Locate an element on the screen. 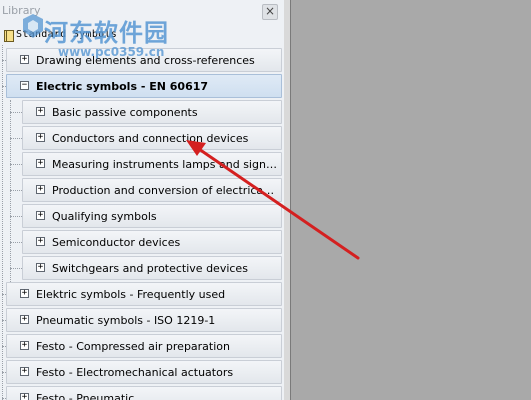 Image resolution: width=531 pixels, height=400 pixels. tree-item-label: Basic passive components is located at coordinates (125, 112).